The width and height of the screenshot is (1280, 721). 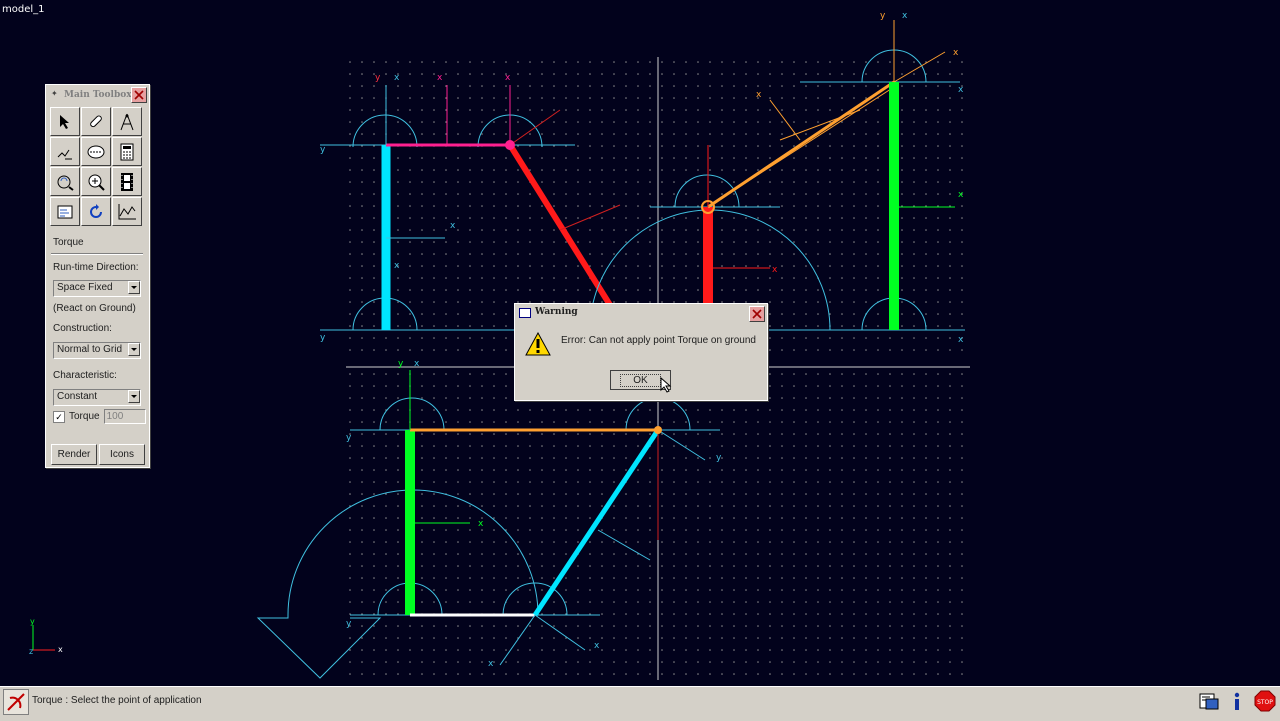 I want to click on characteristic-select: Constant, so click(x=97, y=397).